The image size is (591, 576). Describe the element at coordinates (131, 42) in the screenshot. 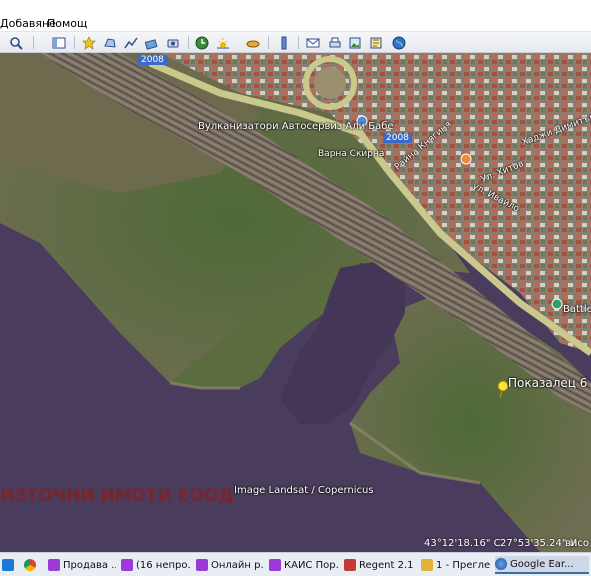

I see `path-icon` at that location.